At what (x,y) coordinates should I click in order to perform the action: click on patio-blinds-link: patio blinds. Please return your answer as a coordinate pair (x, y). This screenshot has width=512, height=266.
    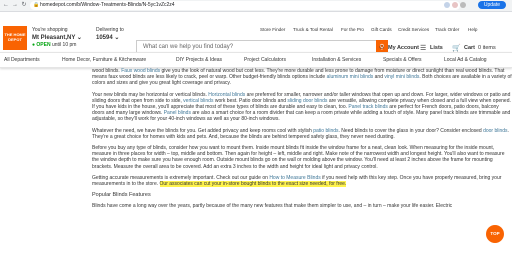
    Looking at the image, I should click on (325, 131).